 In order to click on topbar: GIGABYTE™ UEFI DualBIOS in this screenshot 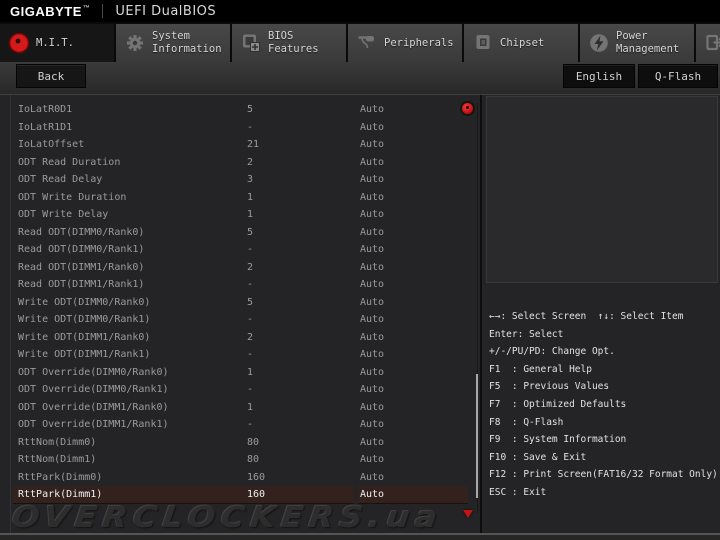, I will do `click(360, 11)`.